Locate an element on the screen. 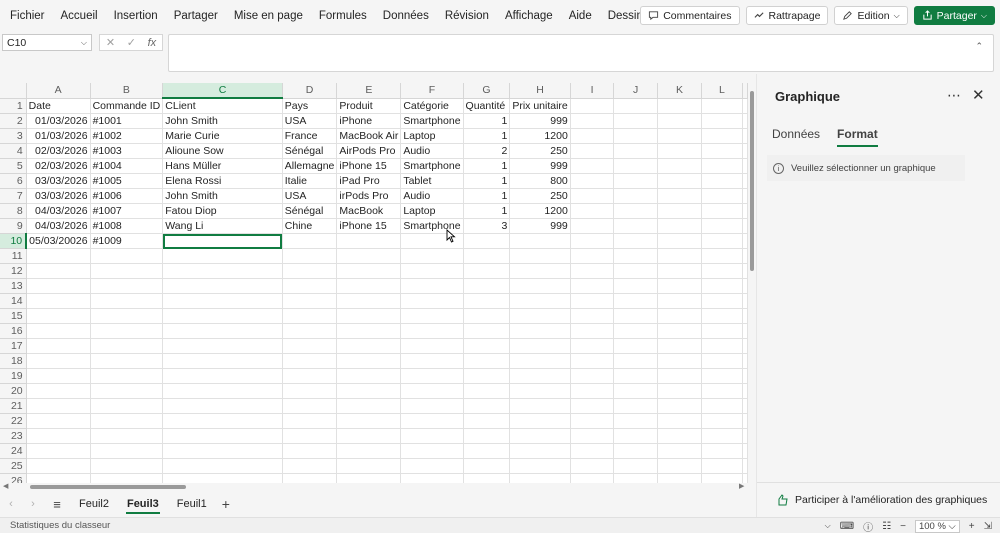 The height and width of the screenshot is (533, 1000). check-icon: ✓ is located at coordinates (131, 42).